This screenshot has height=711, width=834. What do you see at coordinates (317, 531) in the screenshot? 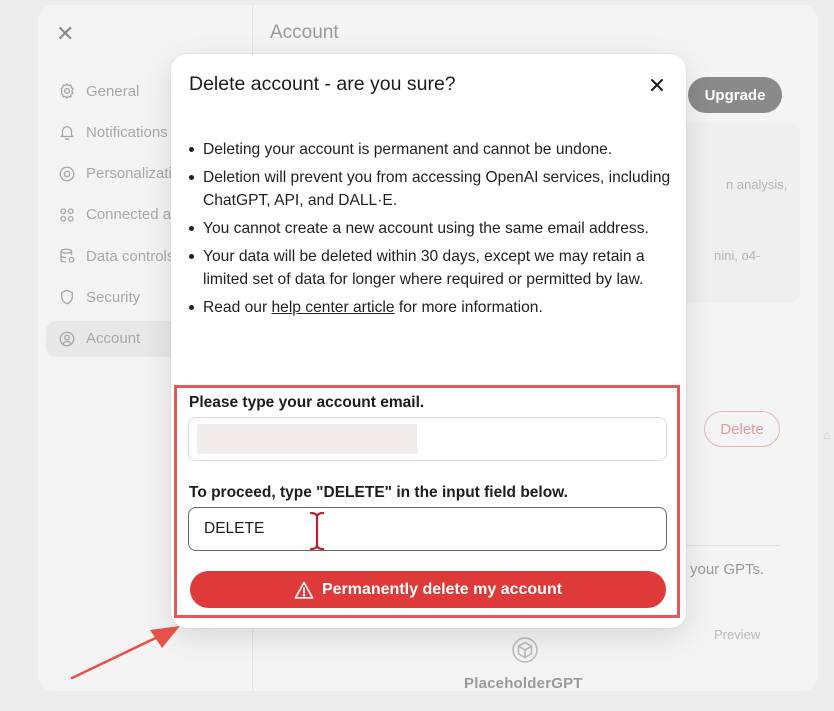
I see `text-cursor-icon` at bounding box center [317, 531].